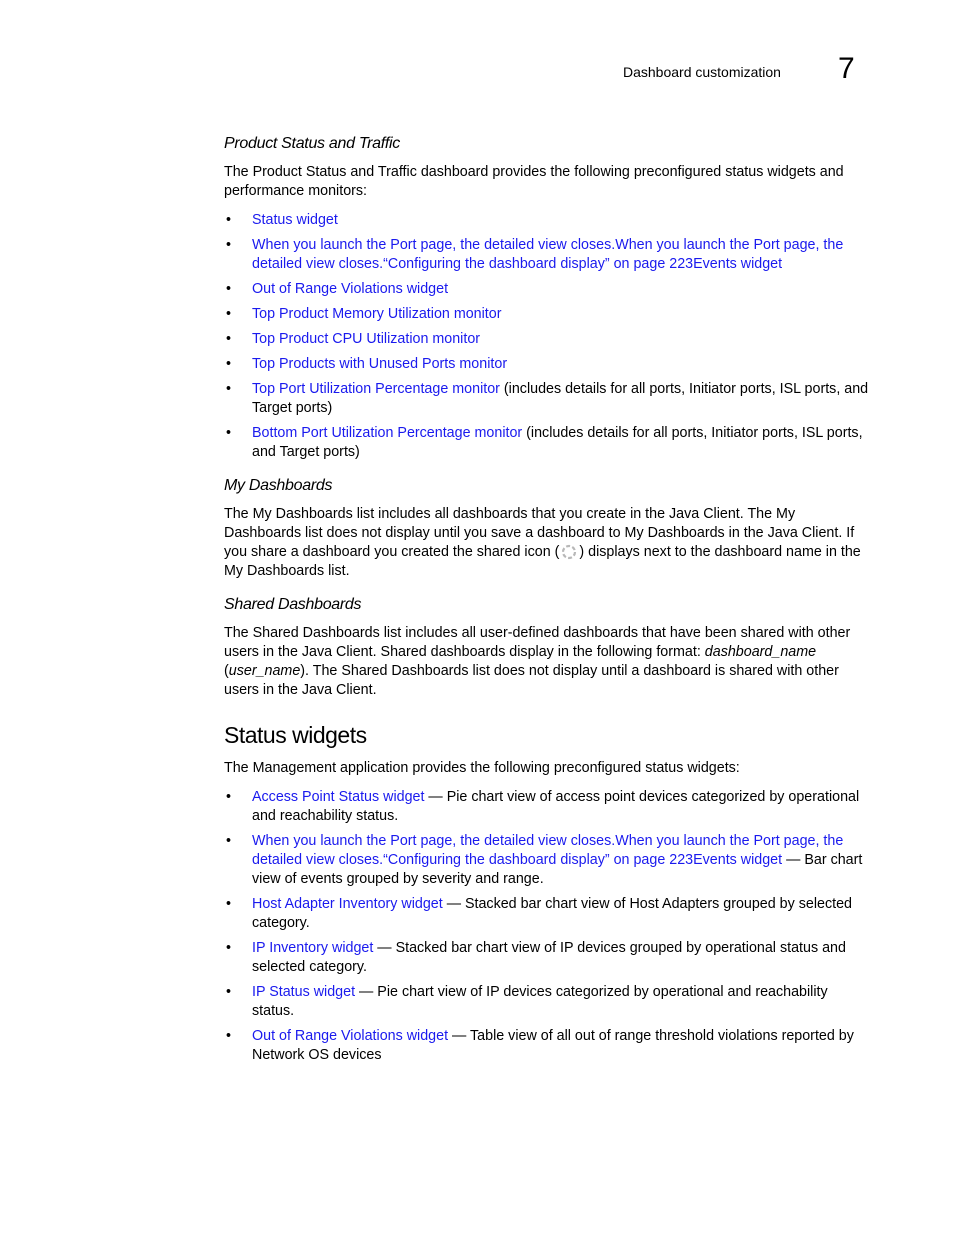 Image resolution: width=954 pixels, height=1235 pixels. What do you see at coordinates (303, 992) in the screenshot?
I see `link-ip-status: IP Status widget` at bounding box center [303, 992].